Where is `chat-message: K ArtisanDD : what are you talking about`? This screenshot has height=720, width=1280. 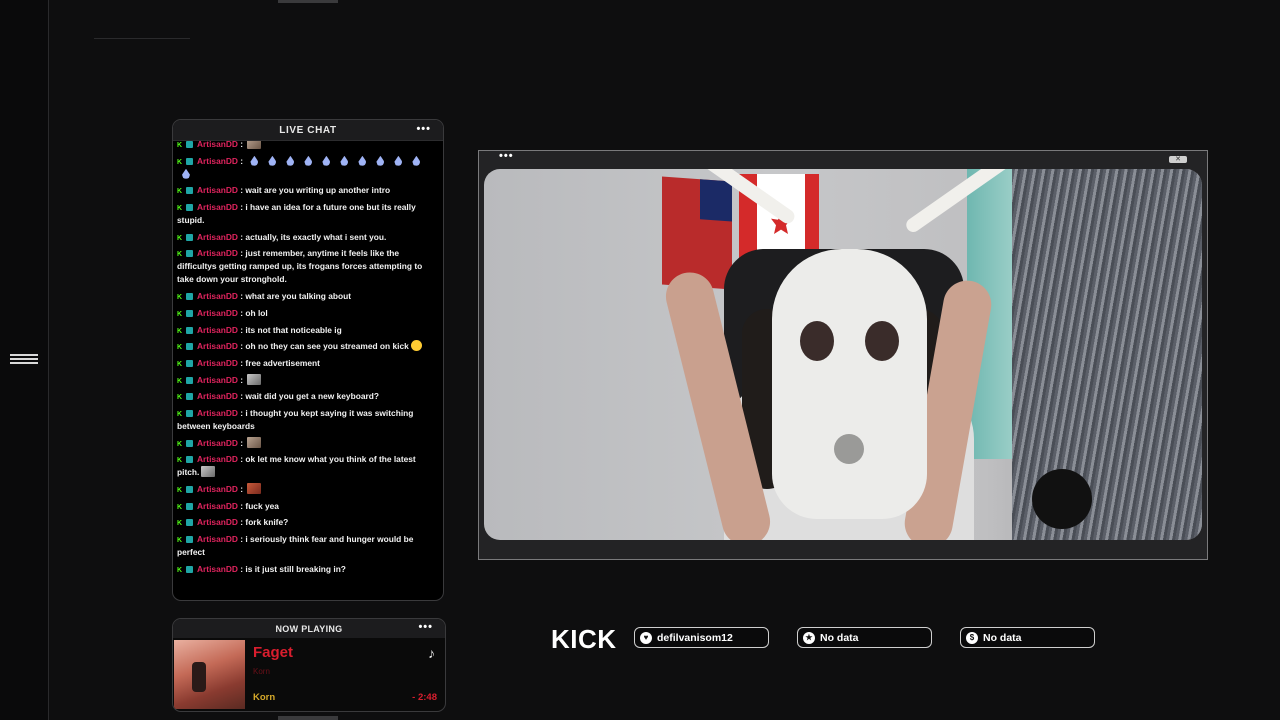 chat-message: K ArtisanDD : what are you talking about is located at coordinates (308, 296).